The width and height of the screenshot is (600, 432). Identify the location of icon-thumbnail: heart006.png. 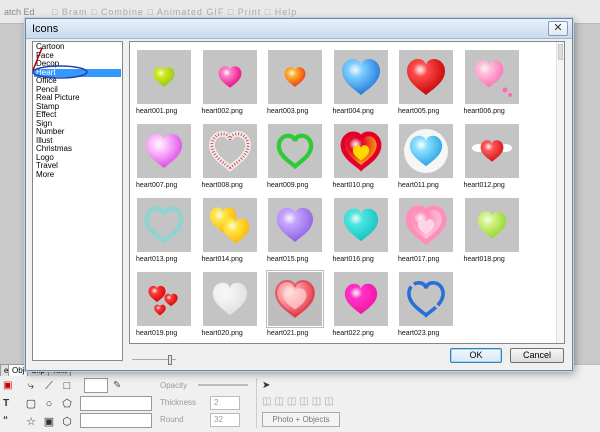
(493, 84).